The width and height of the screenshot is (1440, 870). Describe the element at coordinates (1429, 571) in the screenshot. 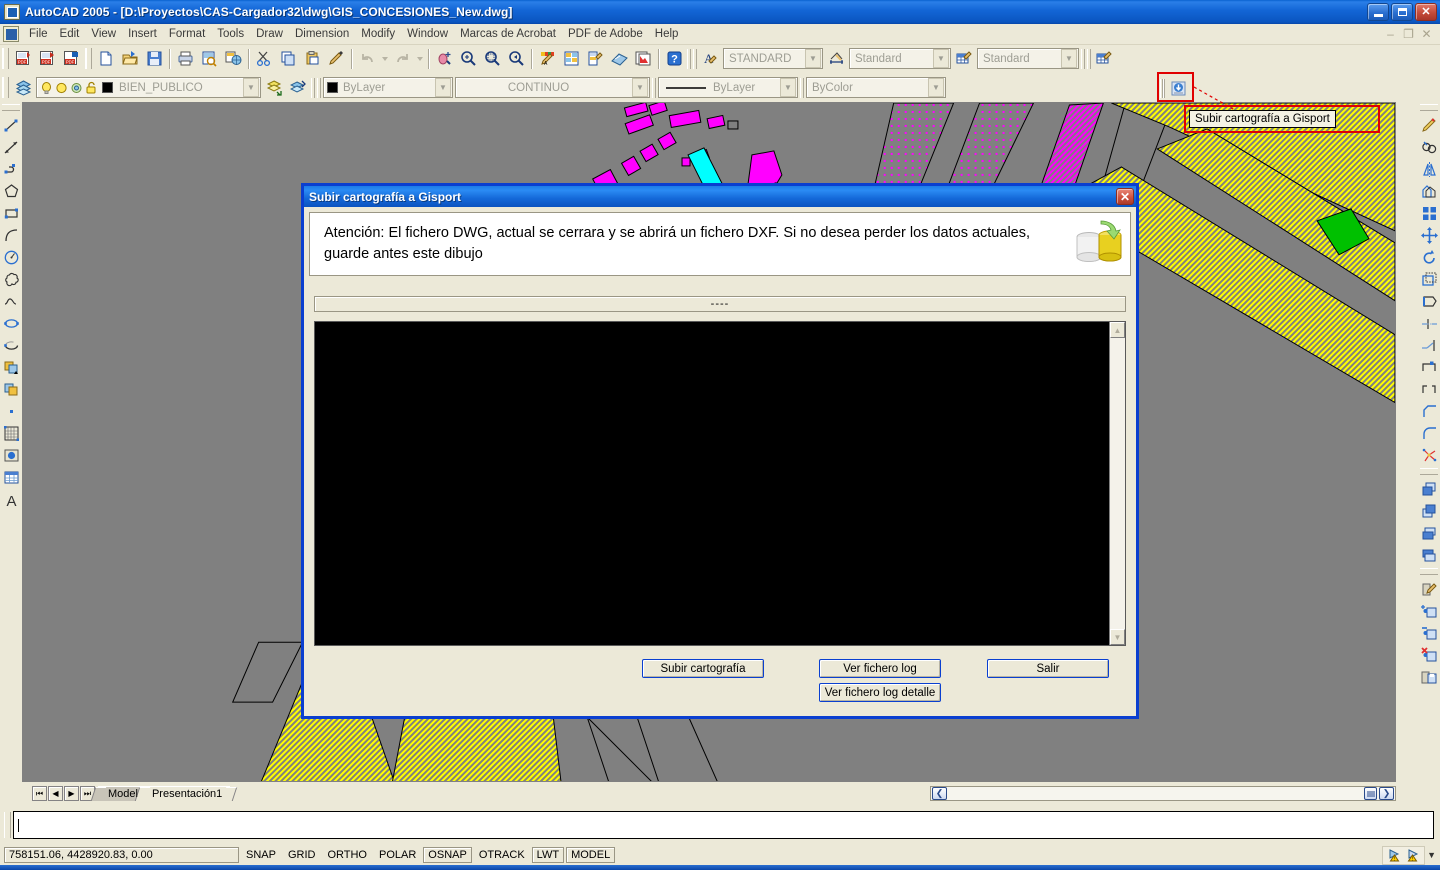

I see `blocks-toolbar-grip` at that location.